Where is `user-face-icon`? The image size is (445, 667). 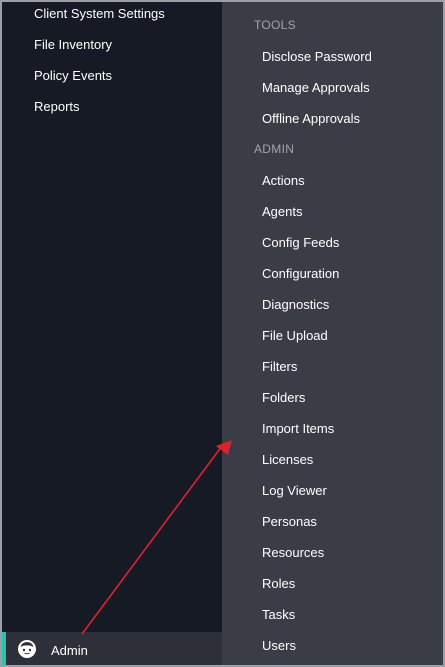 user-face-icon is located at coordinates (27, 649).